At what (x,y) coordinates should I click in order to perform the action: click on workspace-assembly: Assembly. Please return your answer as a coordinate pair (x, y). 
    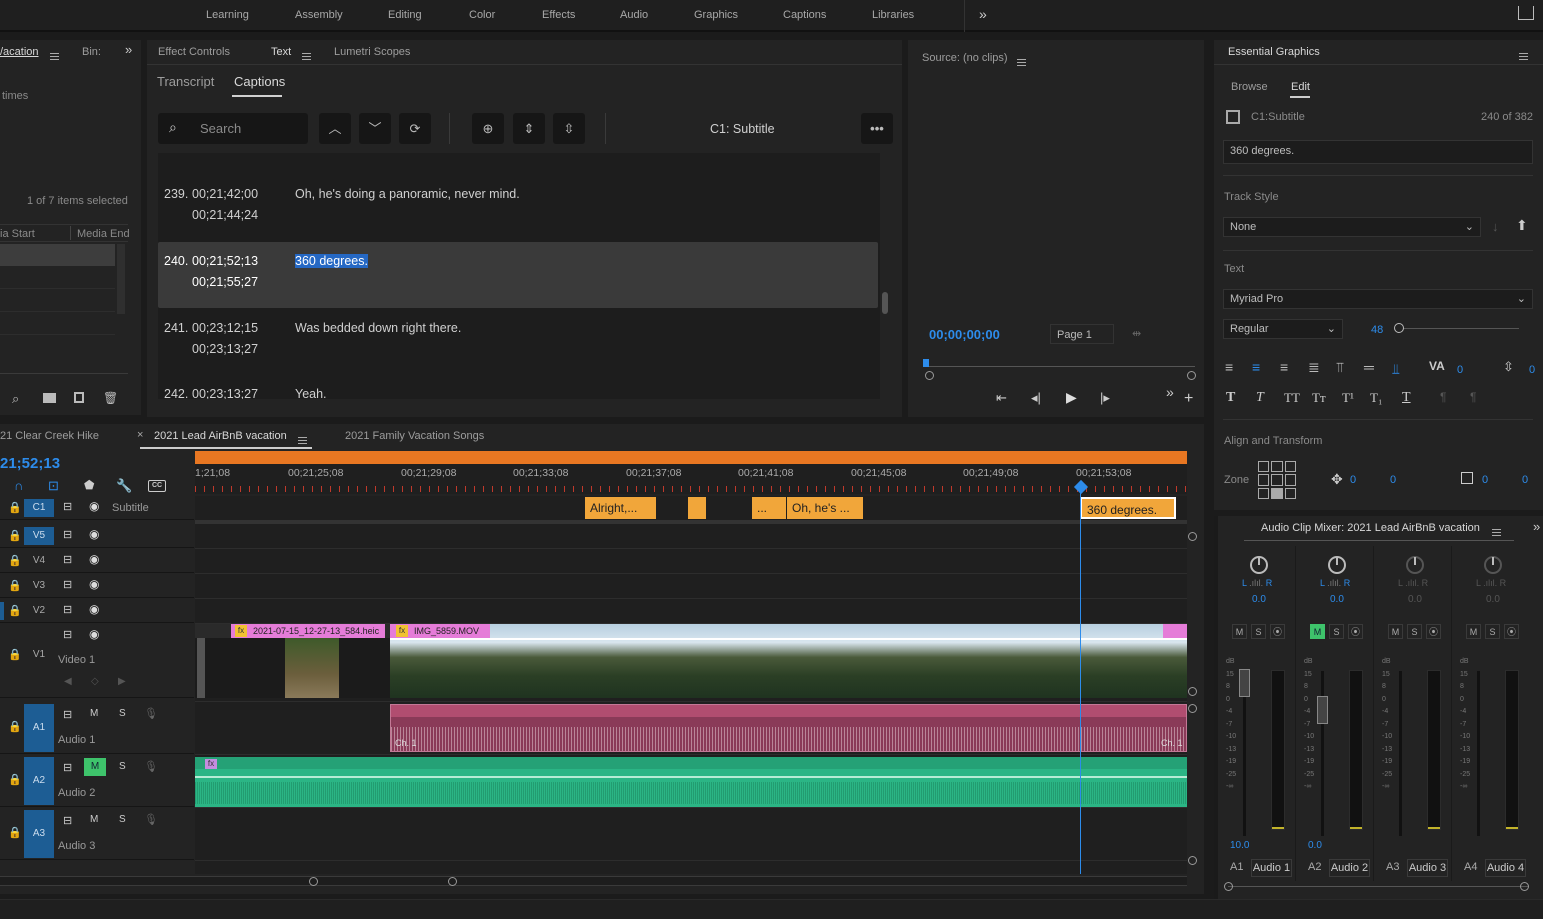
    Looking at the image, I should click on (319, 15).